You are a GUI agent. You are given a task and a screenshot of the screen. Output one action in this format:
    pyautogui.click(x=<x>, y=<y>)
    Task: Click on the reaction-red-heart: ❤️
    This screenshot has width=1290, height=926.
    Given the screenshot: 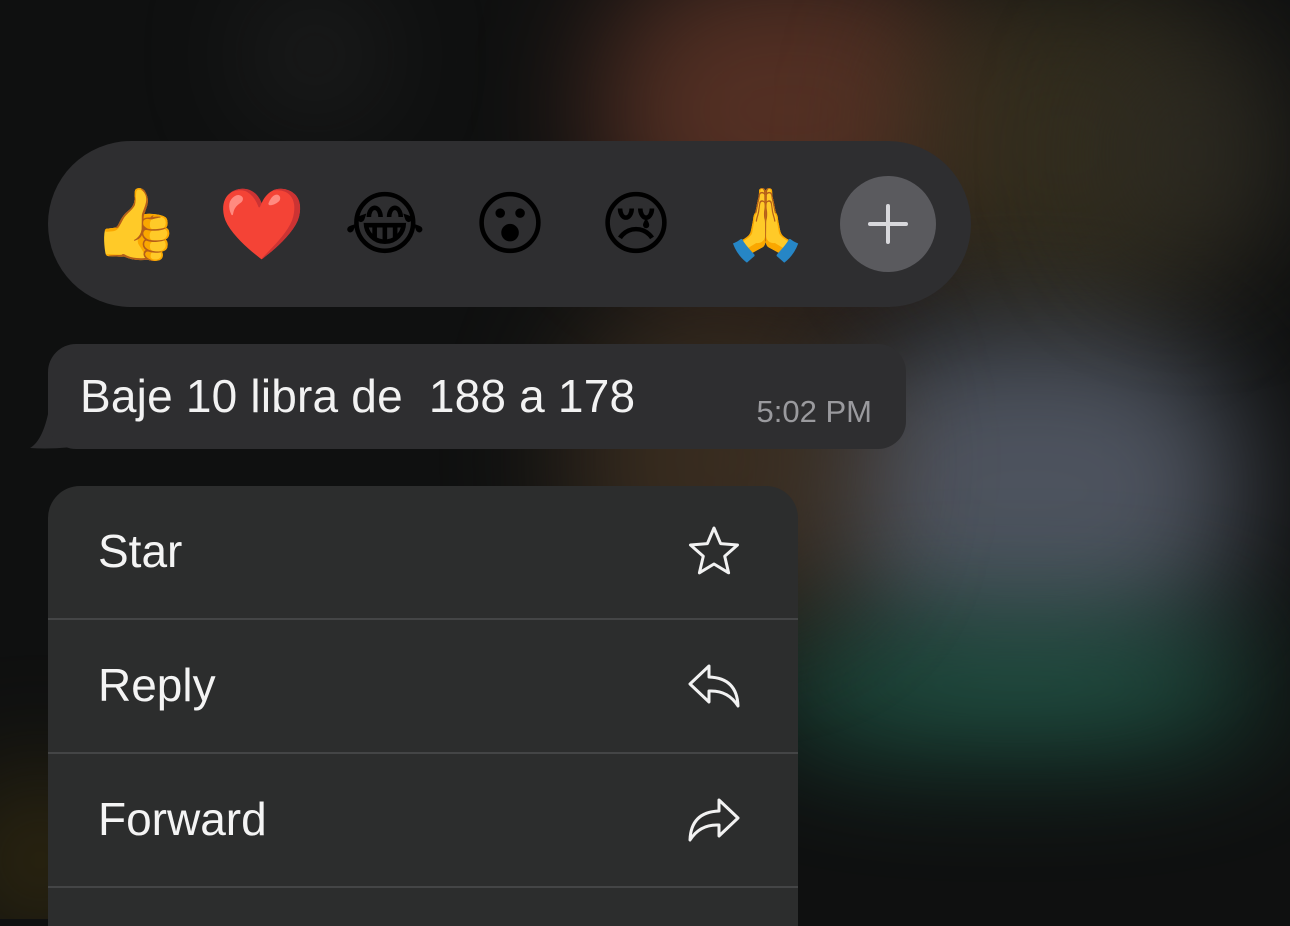 What is the action you would take?
    pyautogui.click(x=261, y=224)
    